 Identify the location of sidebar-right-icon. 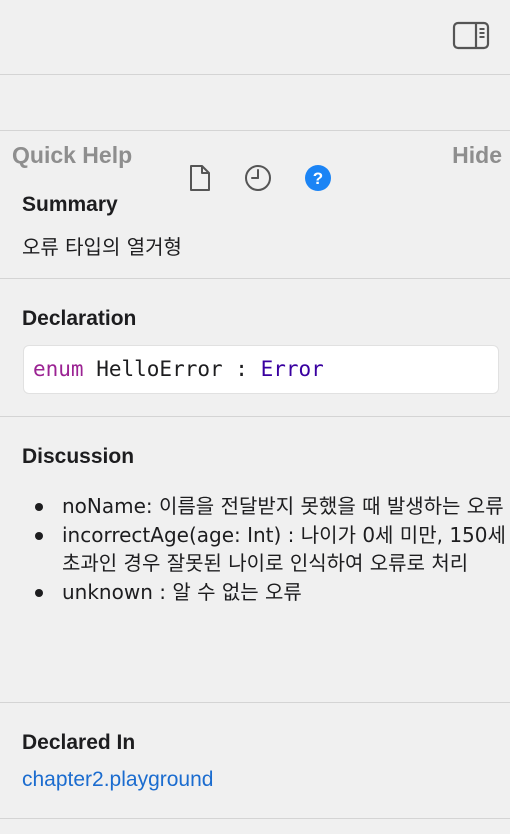
(471, 36).